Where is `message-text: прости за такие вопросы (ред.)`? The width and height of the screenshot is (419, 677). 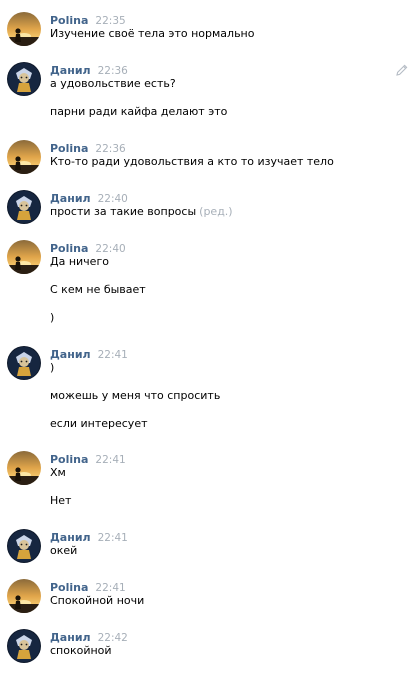
message-text: прости за такие вопросы (ред.) is located at coordinates (141, 212).